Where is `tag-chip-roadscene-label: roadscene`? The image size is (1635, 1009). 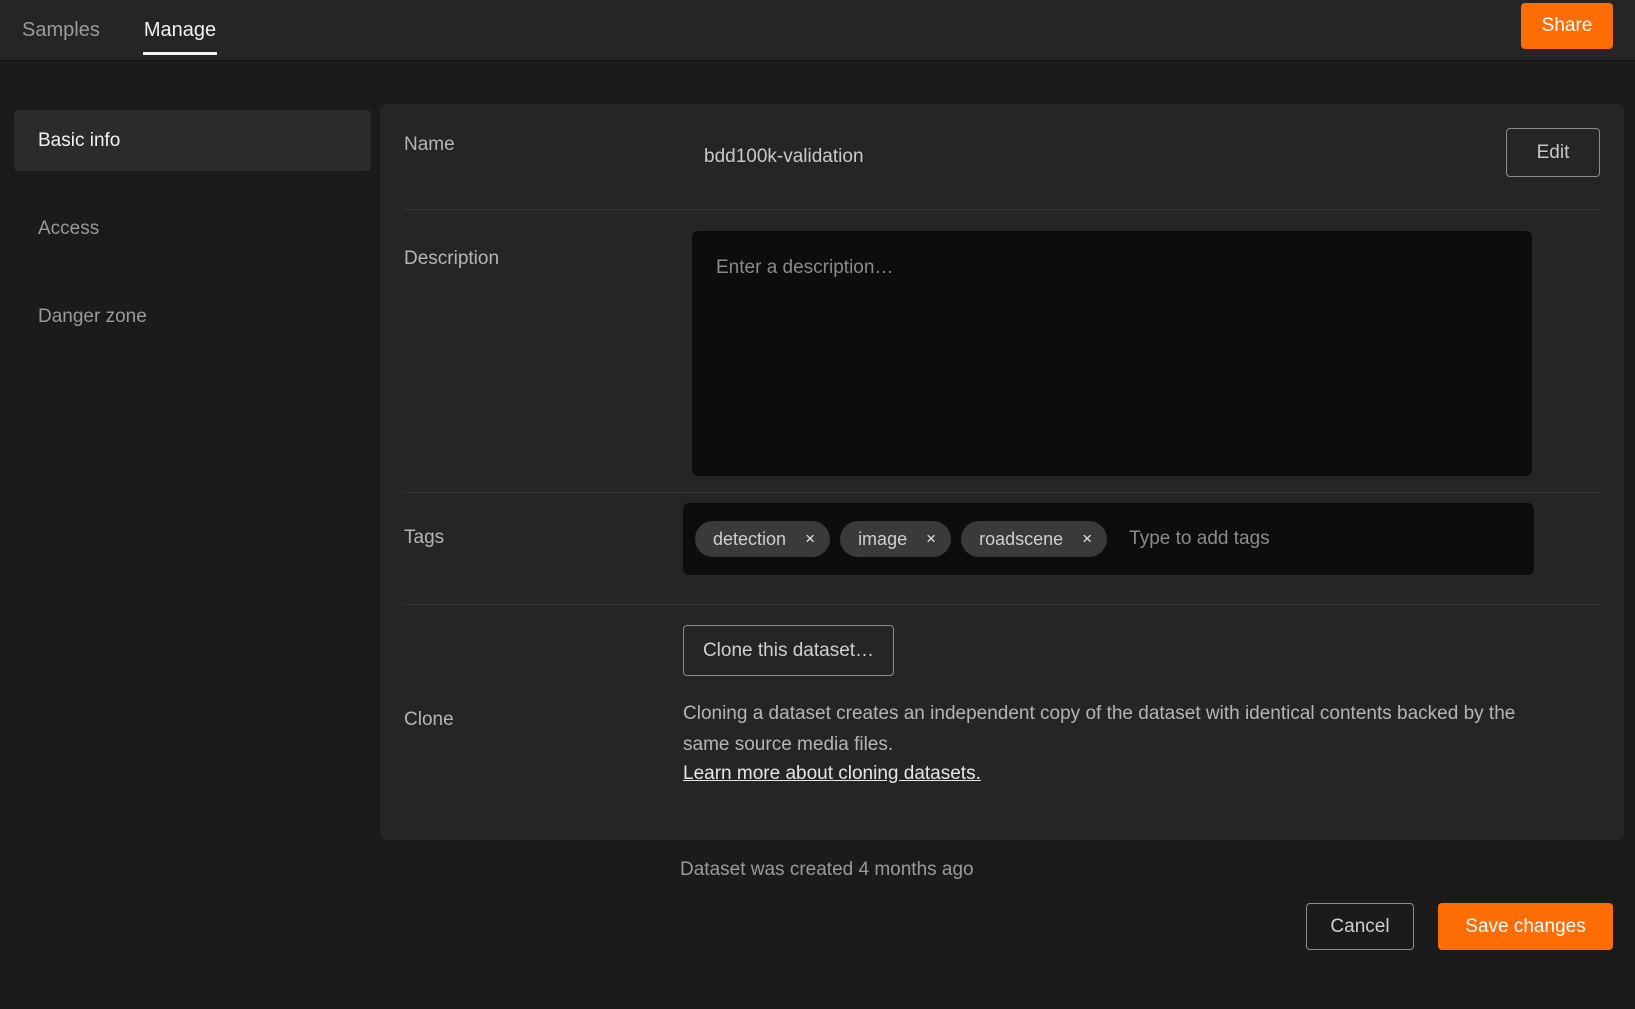
tag-chip-roadscene-label: roadscene is located at coordinates (1021, 538).